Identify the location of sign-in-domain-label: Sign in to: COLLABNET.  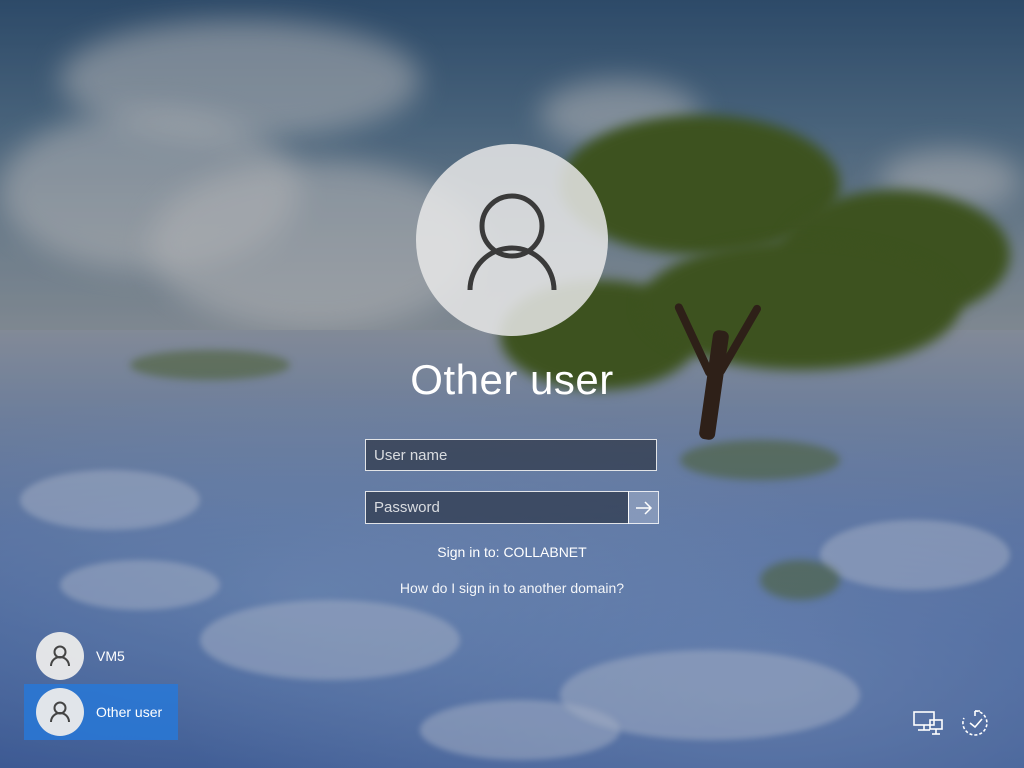
(512, 552).